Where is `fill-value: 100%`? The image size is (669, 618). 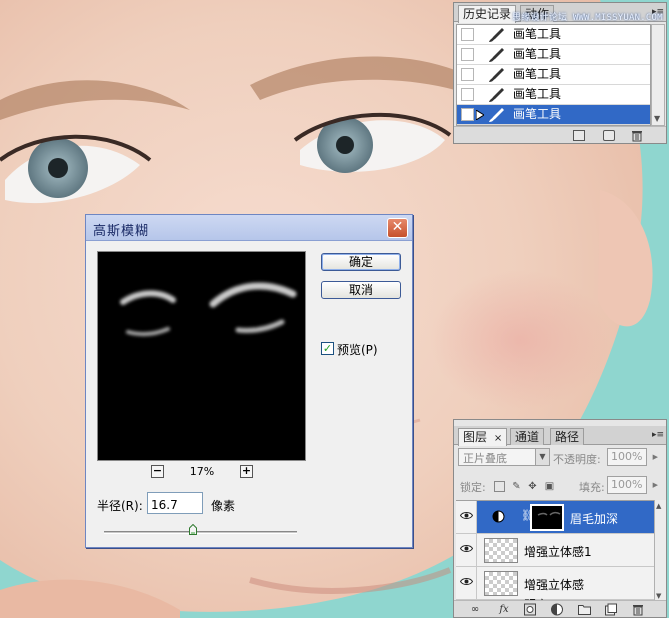 fill-value: 100% is located at coordinates (627, 484).